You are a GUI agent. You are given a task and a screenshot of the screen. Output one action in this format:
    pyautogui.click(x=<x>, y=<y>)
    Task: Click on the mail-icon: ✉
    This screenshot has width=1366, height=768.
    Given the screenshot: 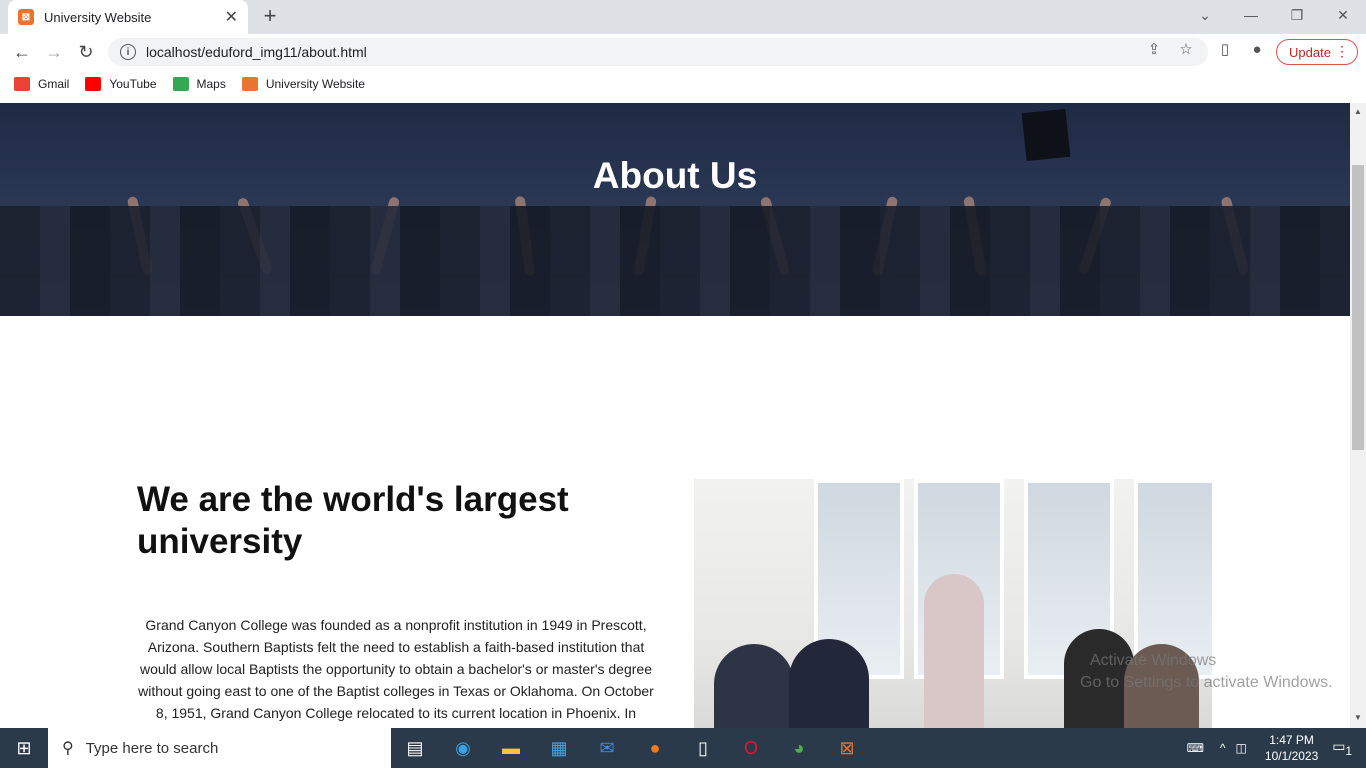 What is the action you would take?
    pyautogui.click(x=607, y=748)
    